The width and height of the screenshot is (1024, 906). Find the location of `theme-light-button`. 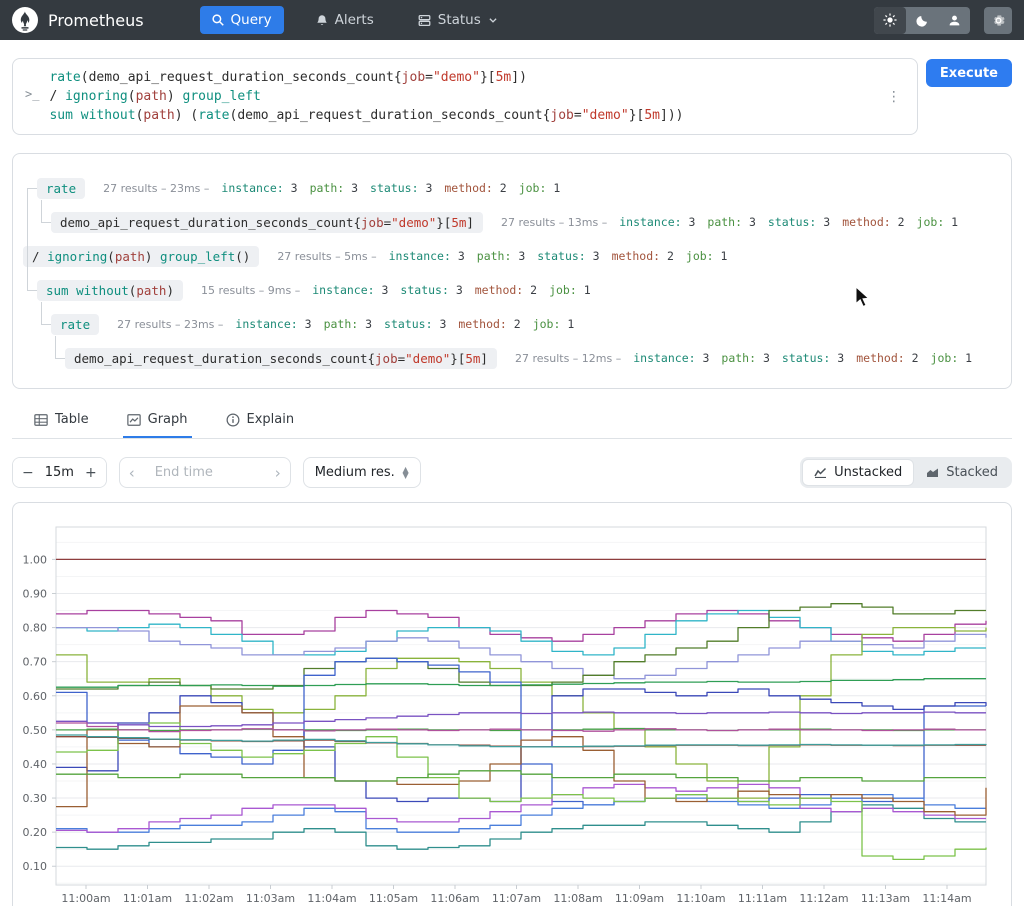

theme-light-button is located at coordinates (890, 20).